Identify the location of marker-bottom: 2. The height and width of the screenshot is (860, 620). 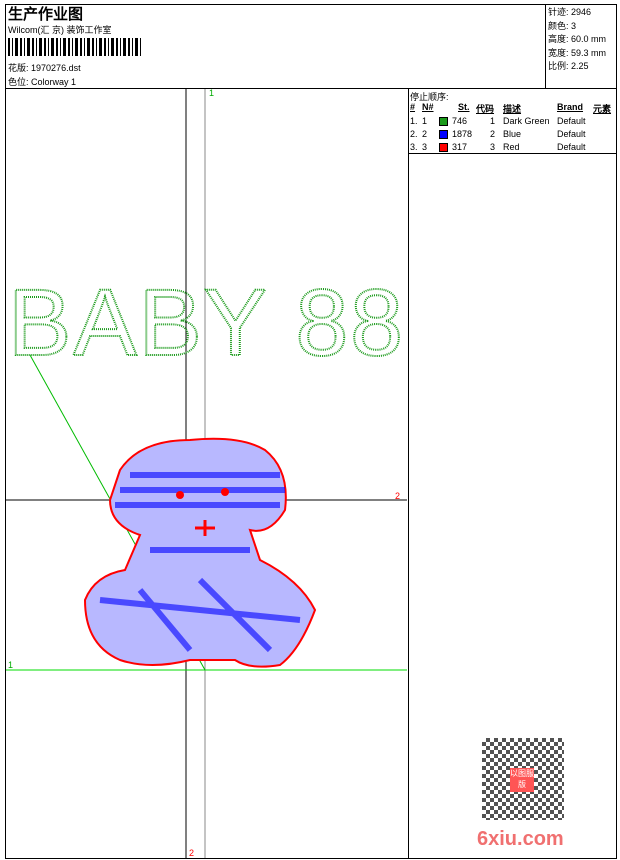
(191, 853).